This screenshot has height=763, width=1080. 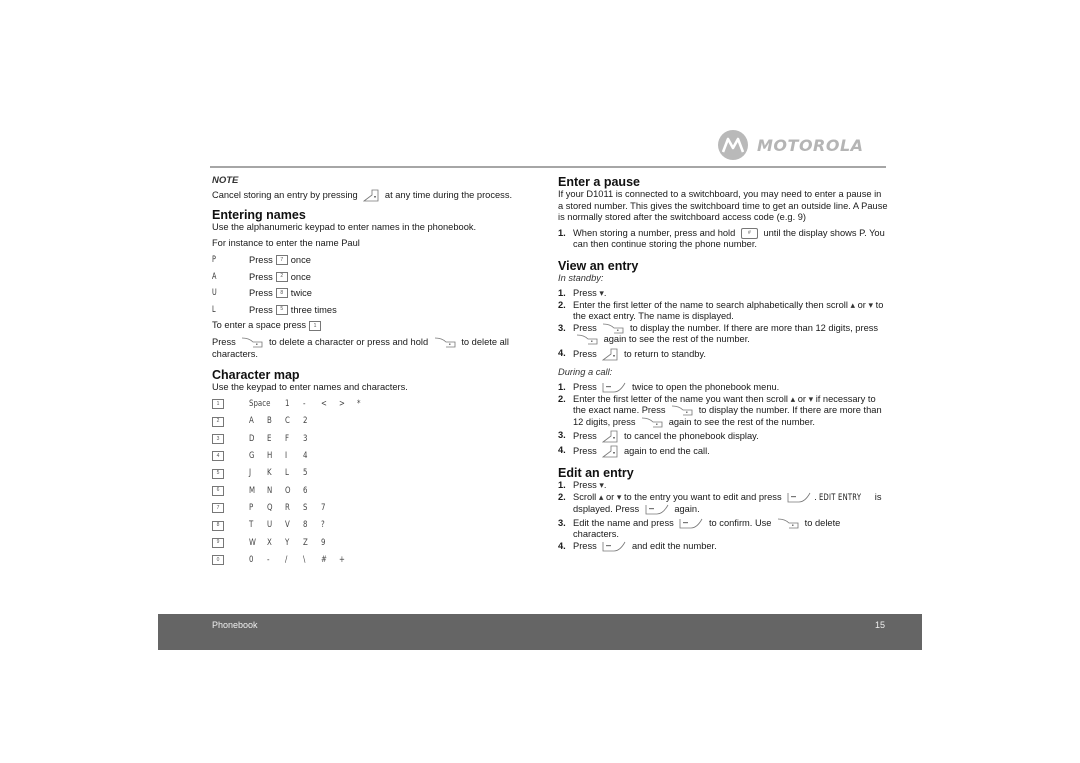 I want to click on character-map-char: *, so click(x=359, y=404).